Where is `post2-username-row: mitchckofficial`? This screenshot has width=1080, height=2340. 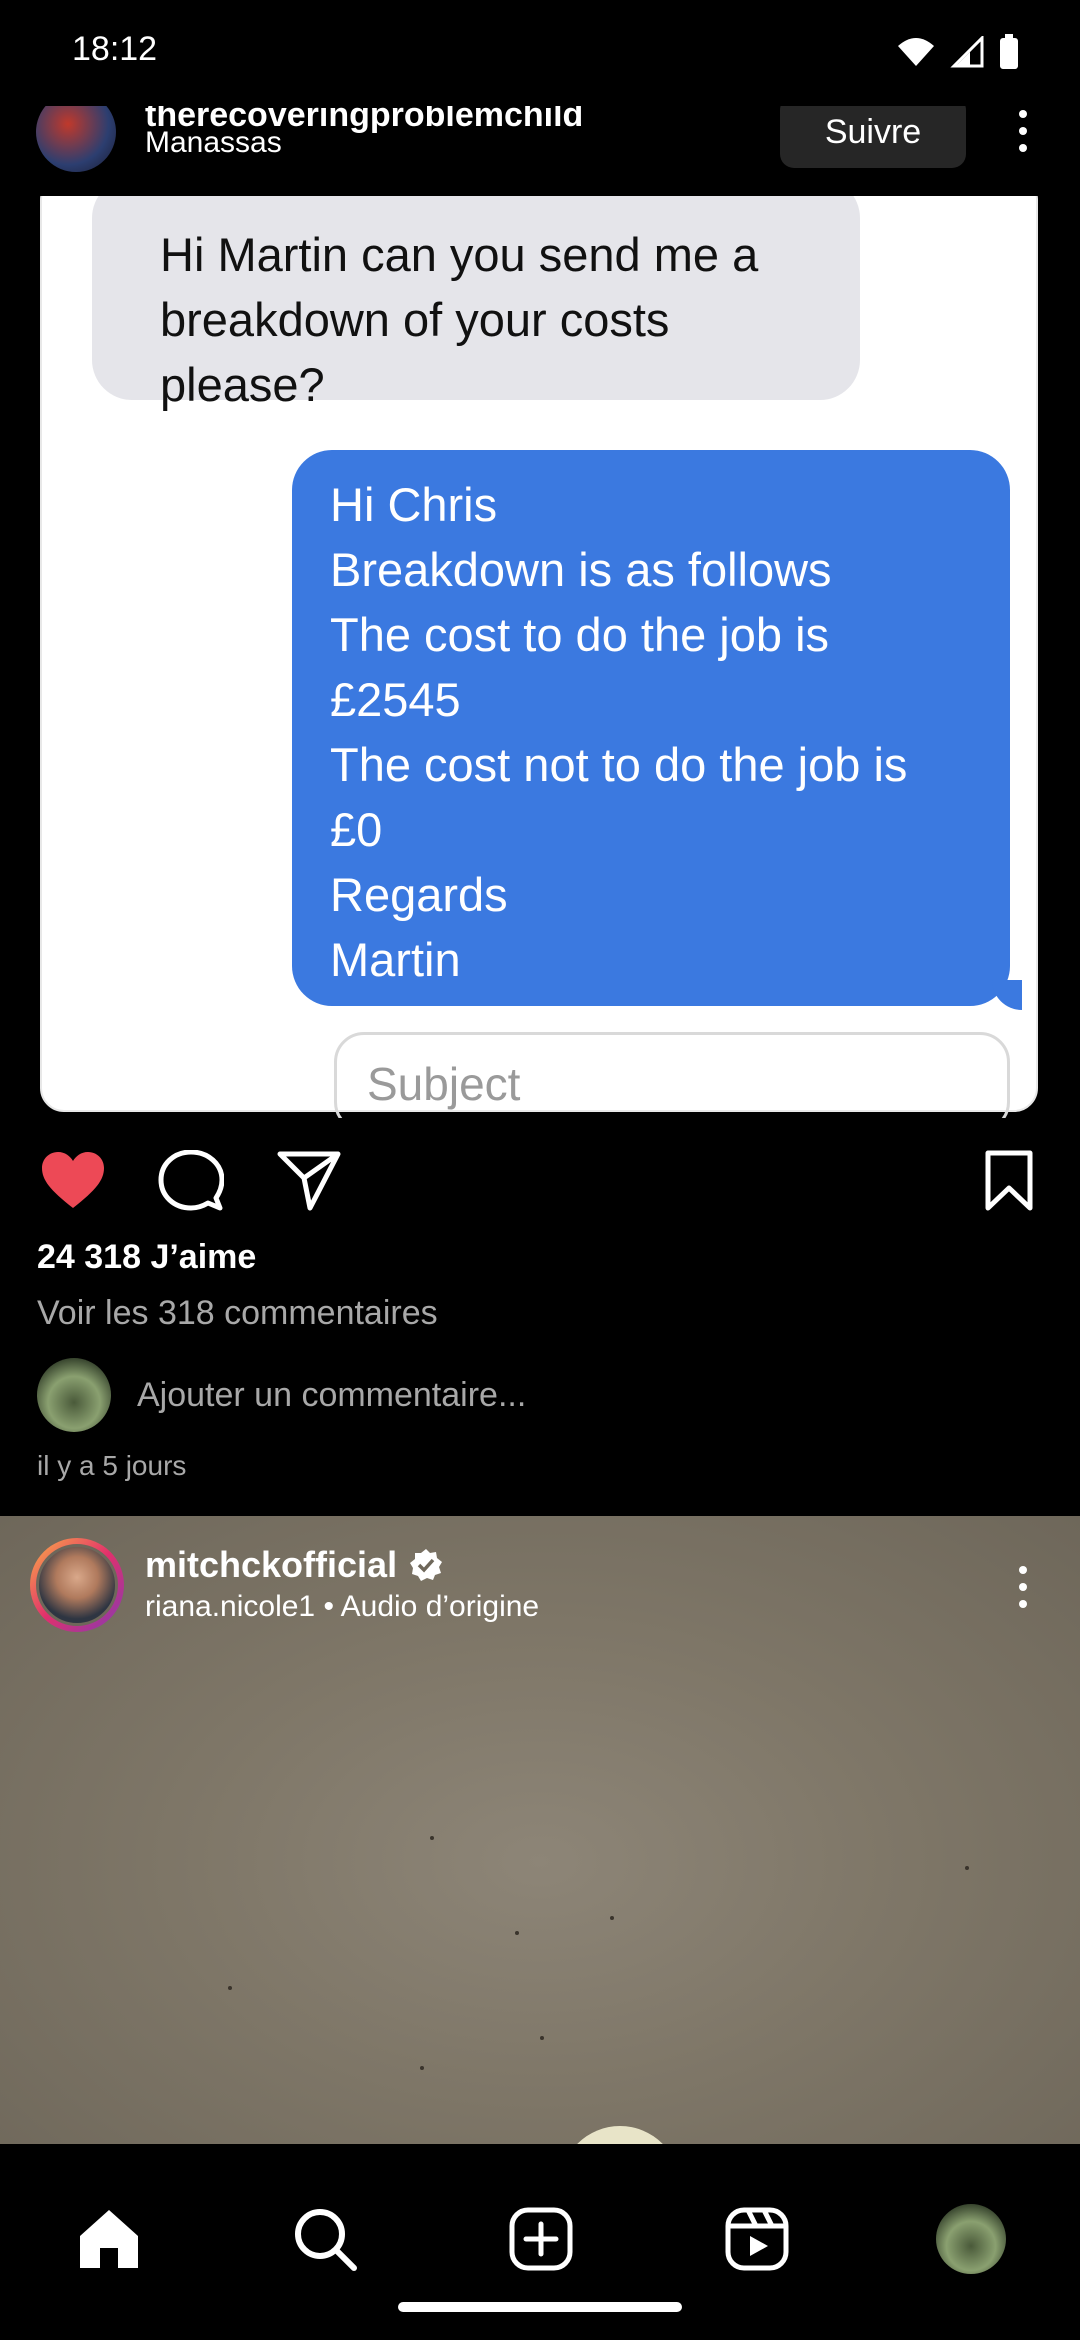
post2-username-row: mitchckofficial is located at coordinates (294, 1565).